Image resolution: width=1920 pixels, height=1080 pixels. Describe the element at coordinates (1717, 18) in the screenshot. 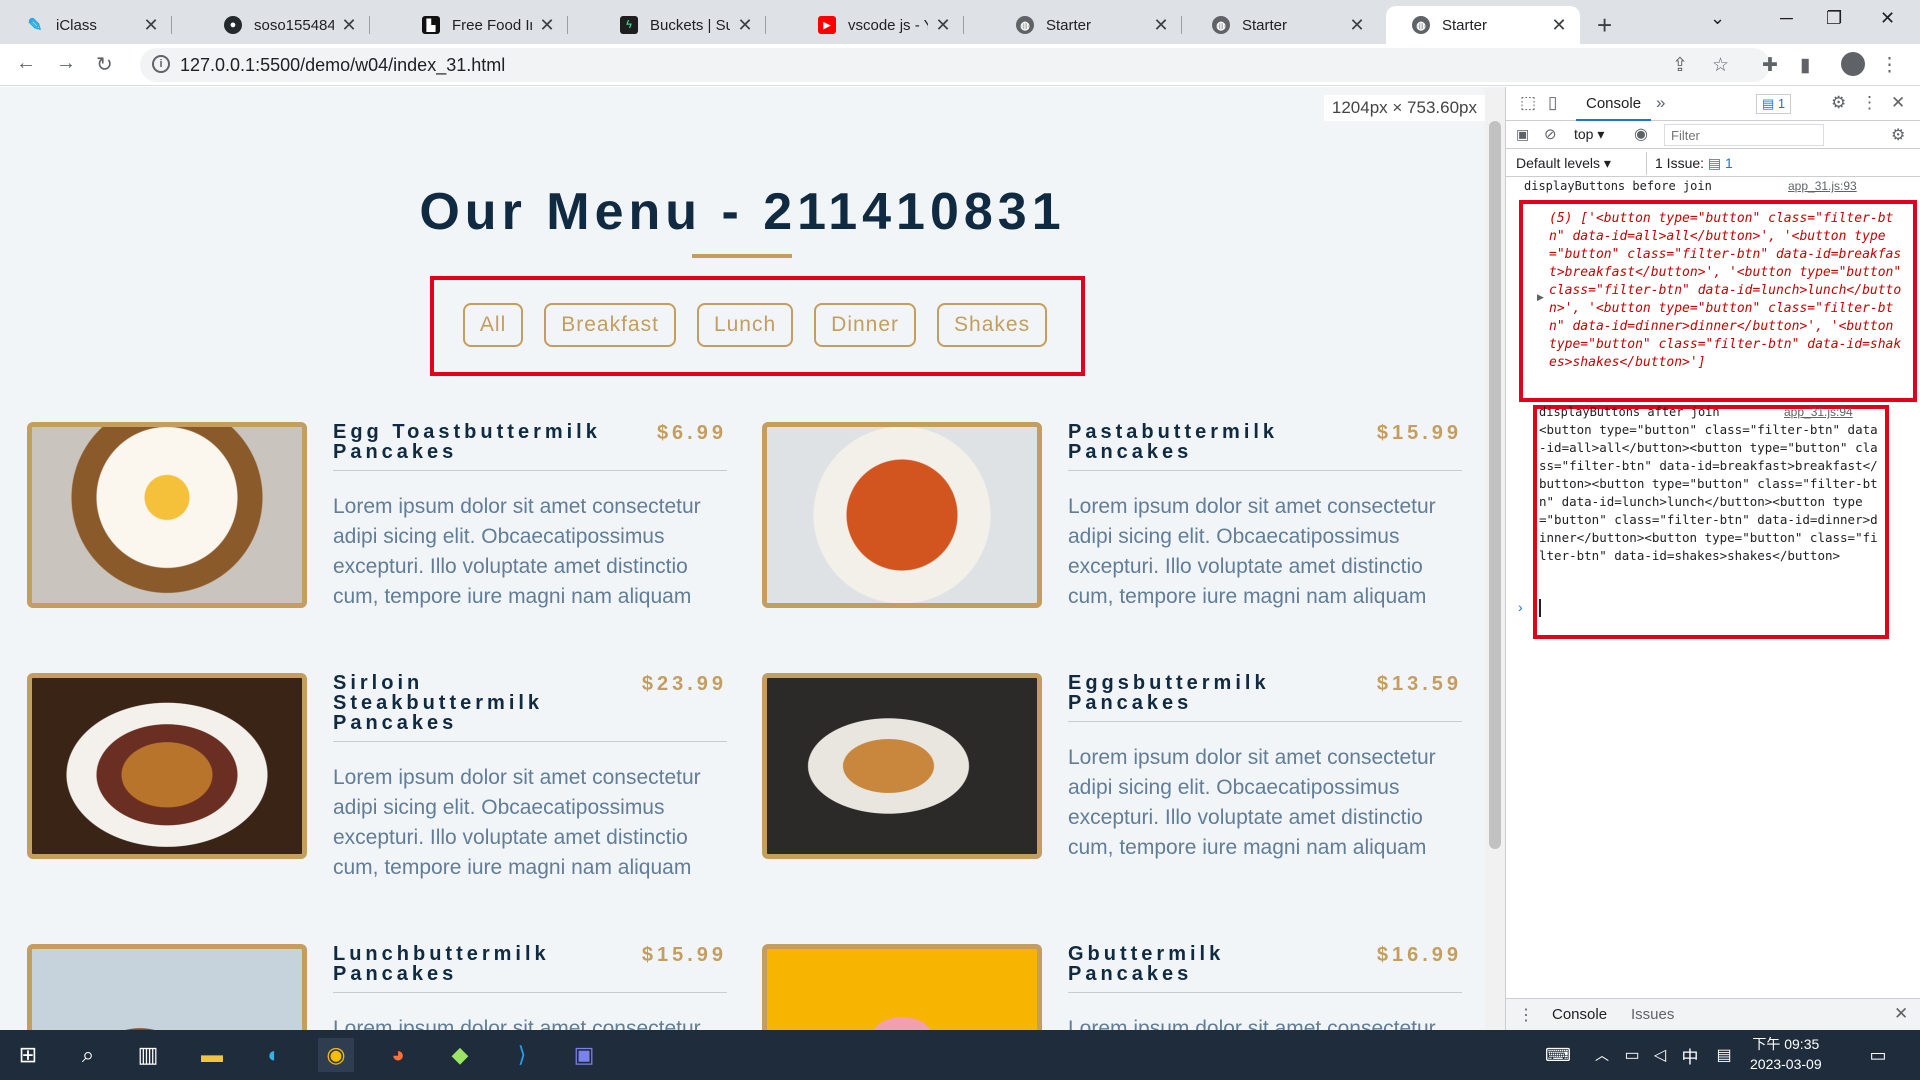

I see `tab-search-icon: ⌄` at that location.